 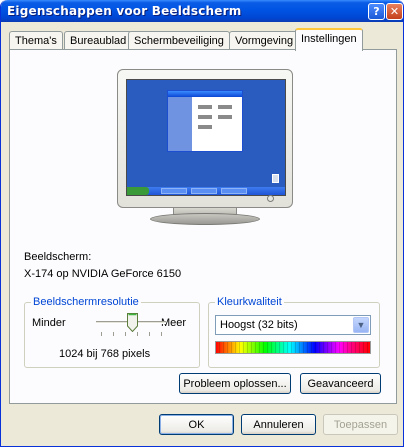 What do you see at coordinates (49, 323) in the screenshot?
I see `resolution-min-label: Minder` at bounding box center [49, 323].